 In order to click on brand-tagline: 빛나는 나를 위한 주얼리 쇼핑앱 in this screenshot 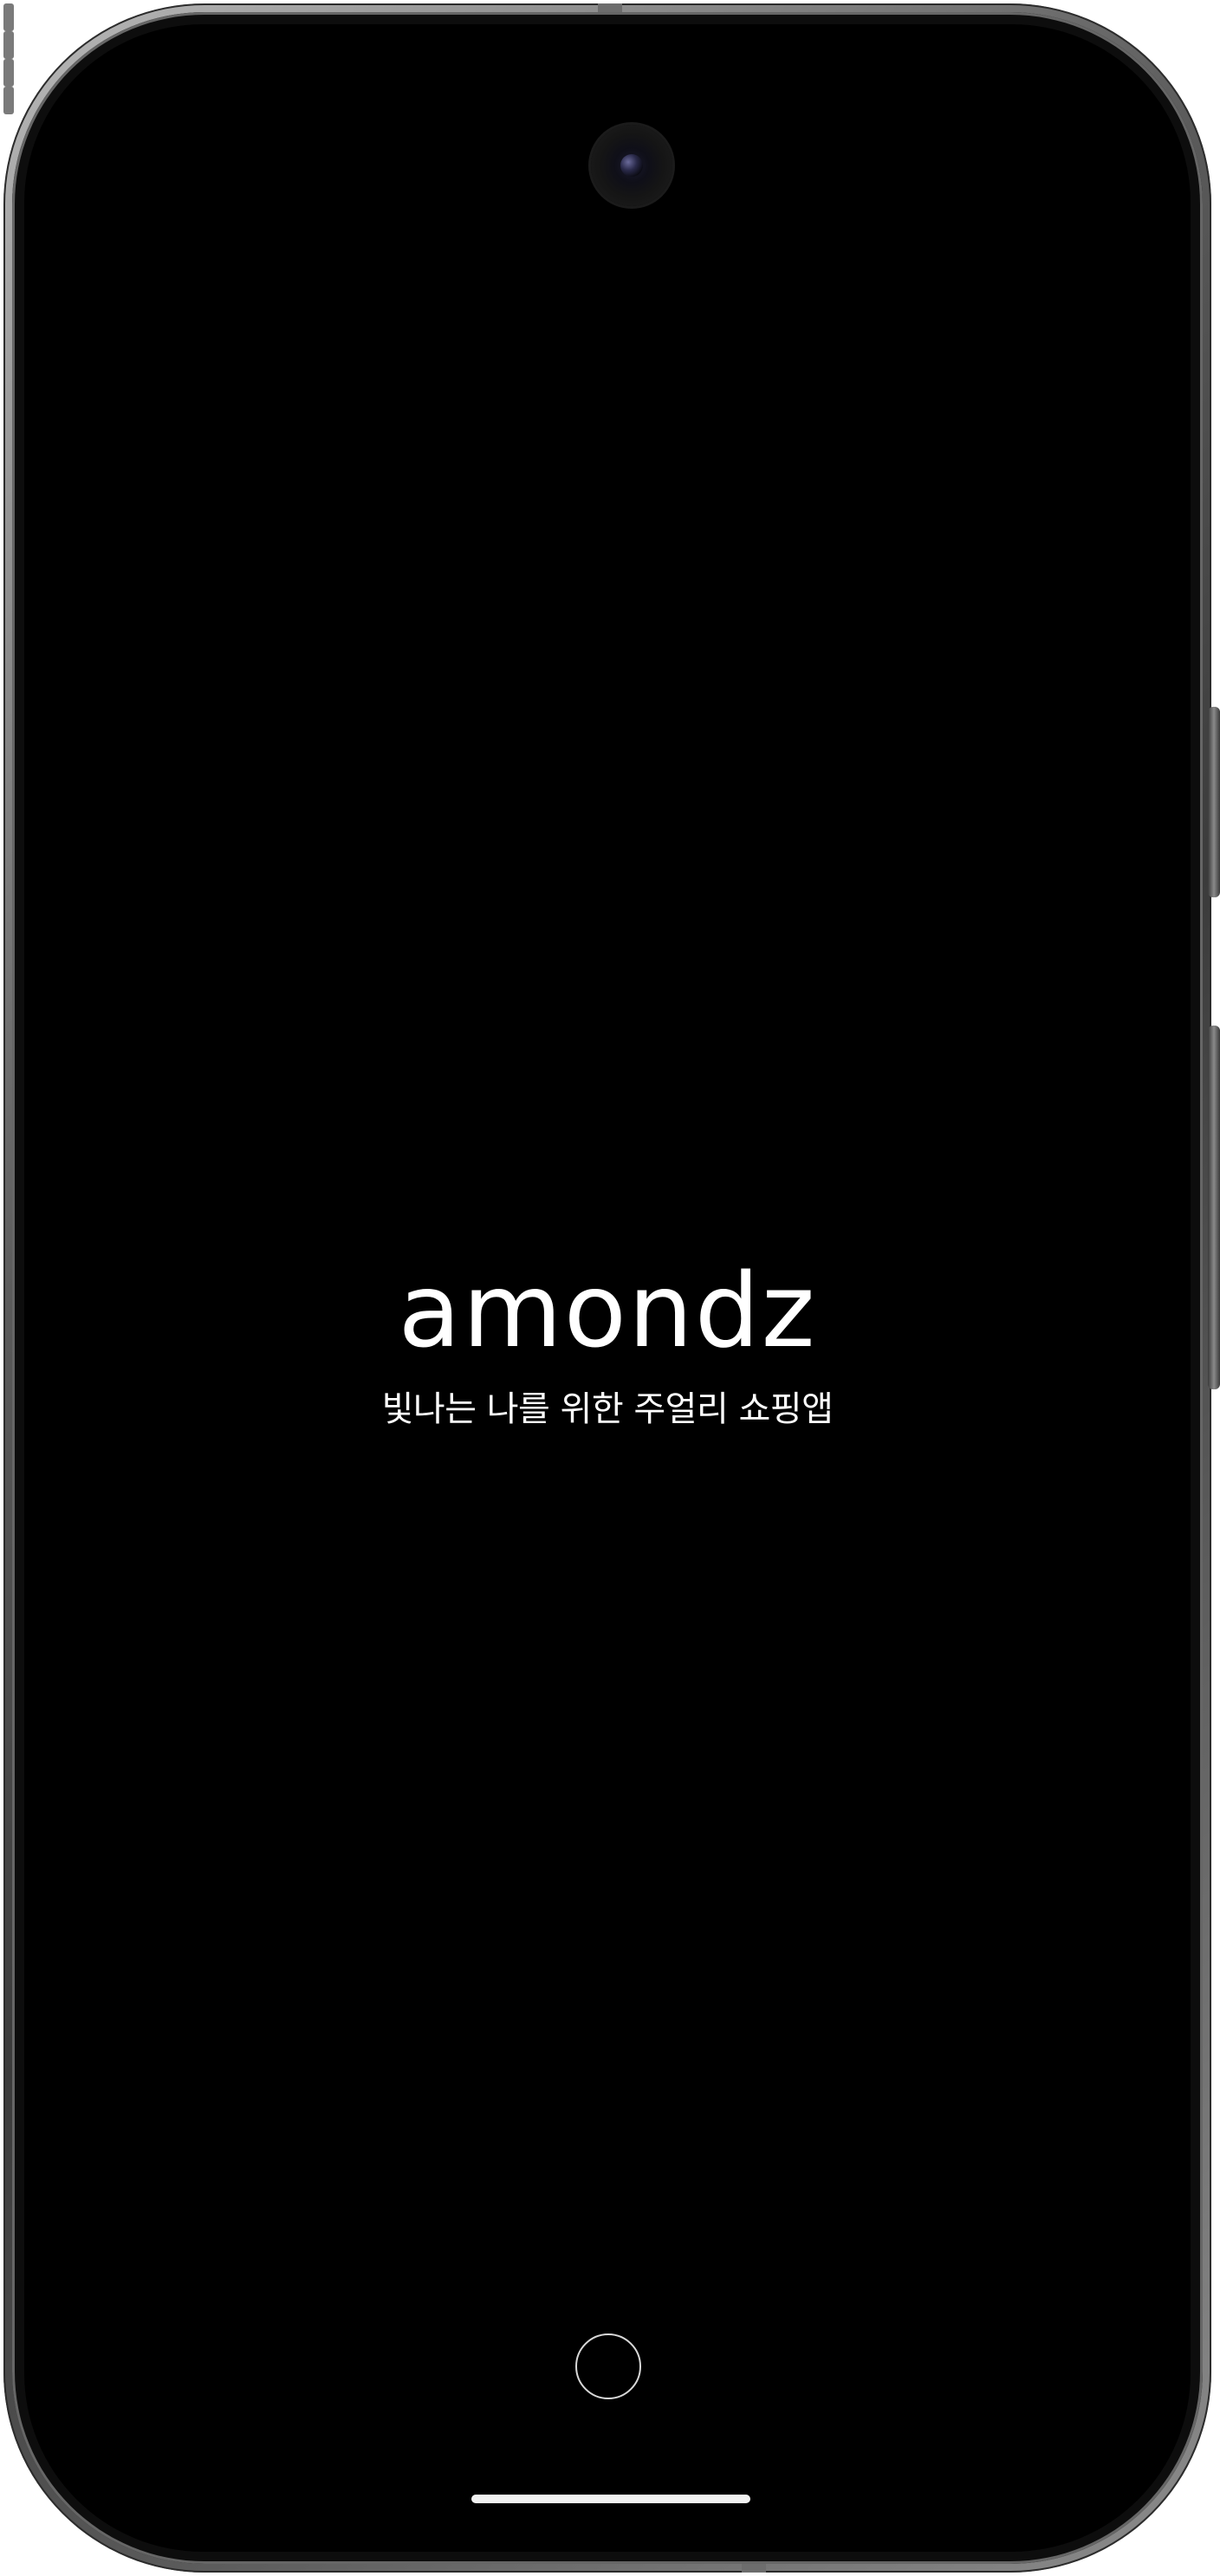, I will do `click(607, 1409)`.